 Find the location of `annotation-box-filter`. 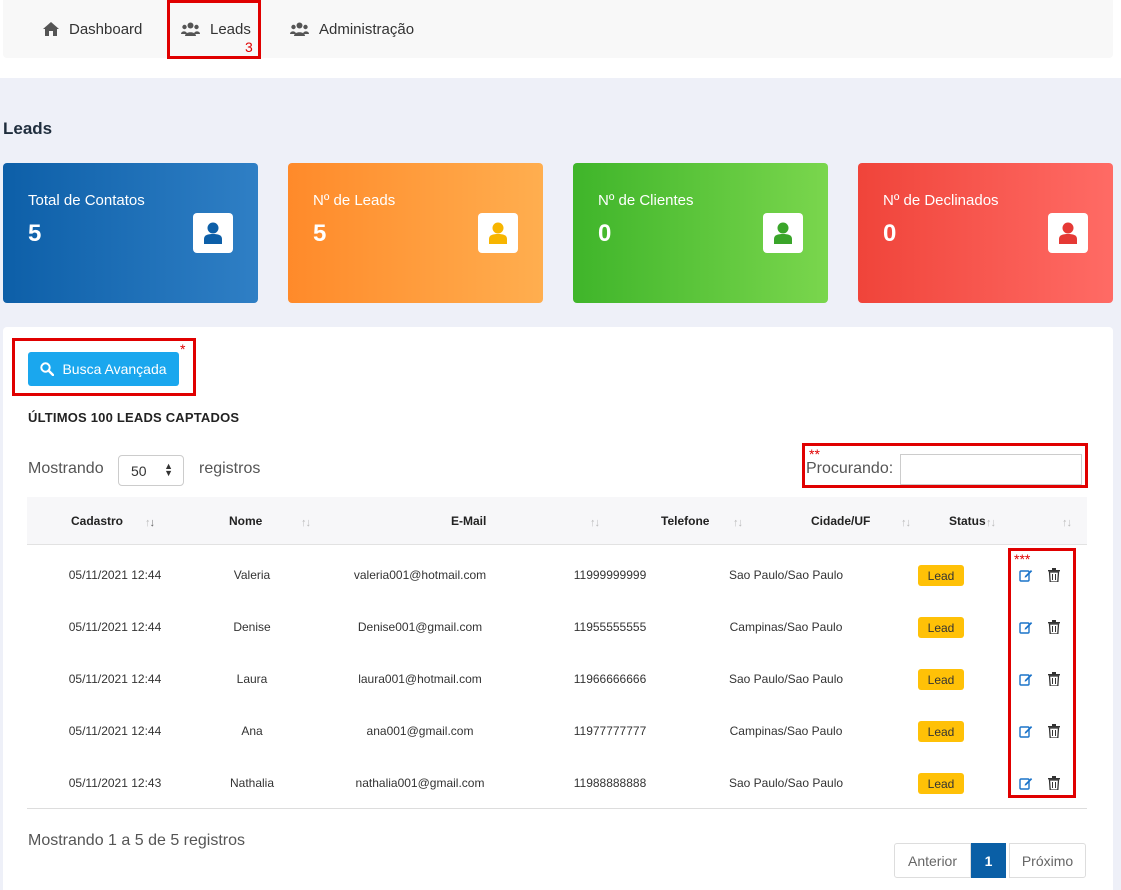

annotation-box-filter is located at coordinates (945, 465).